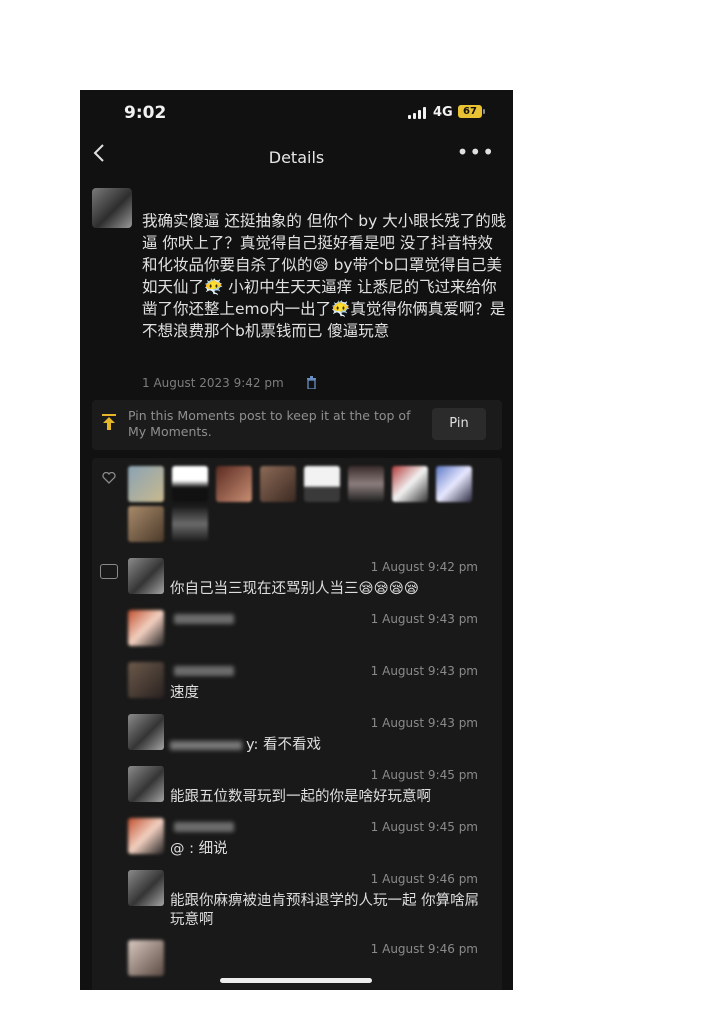 The height and width of the screenshot is (1024, 725). I want to click on comment-text: 能跟你麻痹被迪肯预科退学的人玩一起 你算啥屌玩意啊, so click(325, 910).